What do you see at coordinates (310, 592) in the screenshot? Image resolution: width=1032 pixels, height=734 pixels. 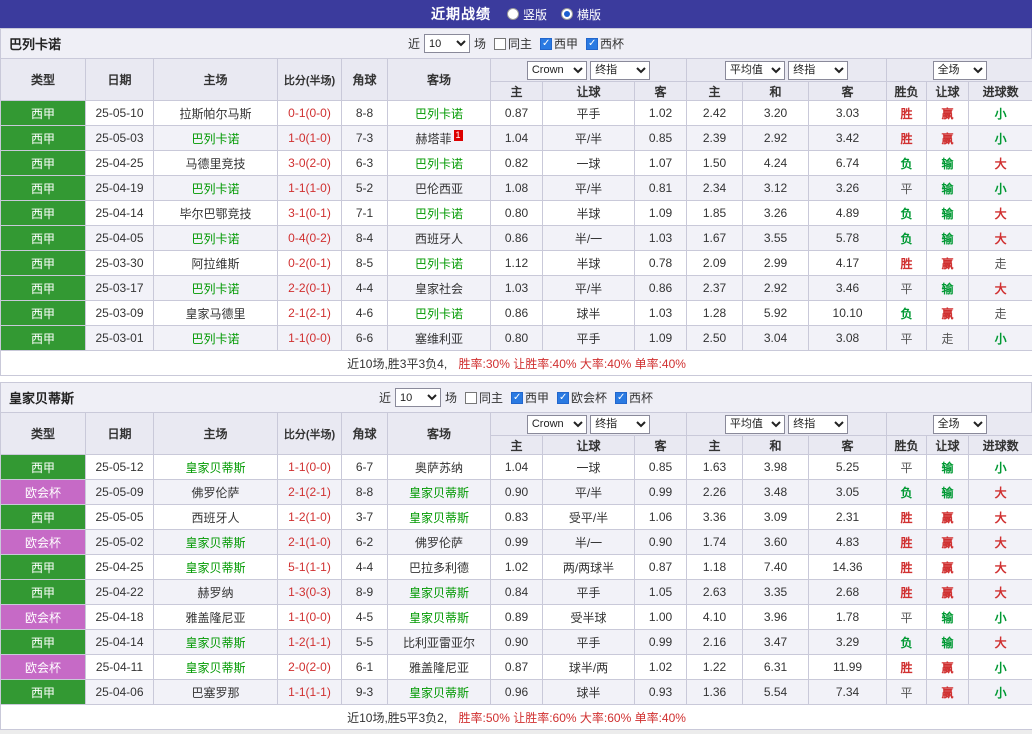 I see `score-cell: 1-3(0-3)` at bounding box center [310, 592].